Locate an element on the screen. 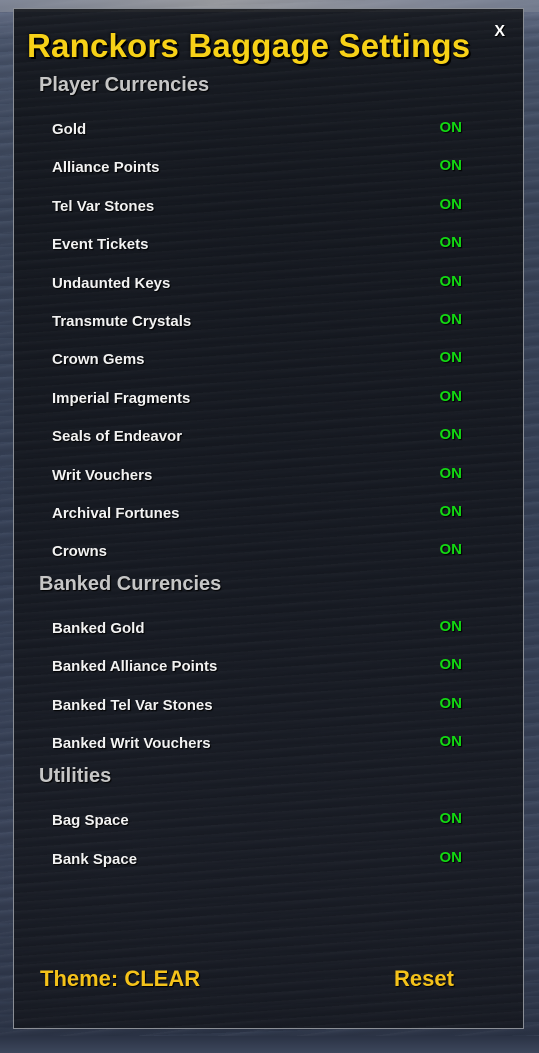  toggle-banked-gold: ON is located at coordinates (451, 626).